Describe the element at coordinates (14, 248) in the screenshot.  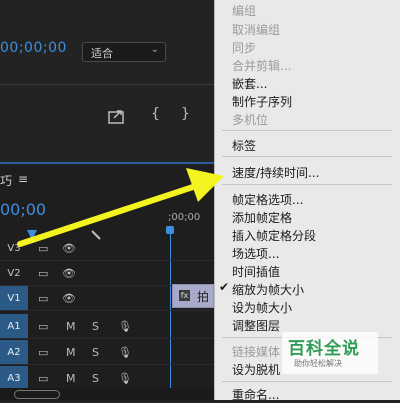
I see `track-label: V3` at that location.